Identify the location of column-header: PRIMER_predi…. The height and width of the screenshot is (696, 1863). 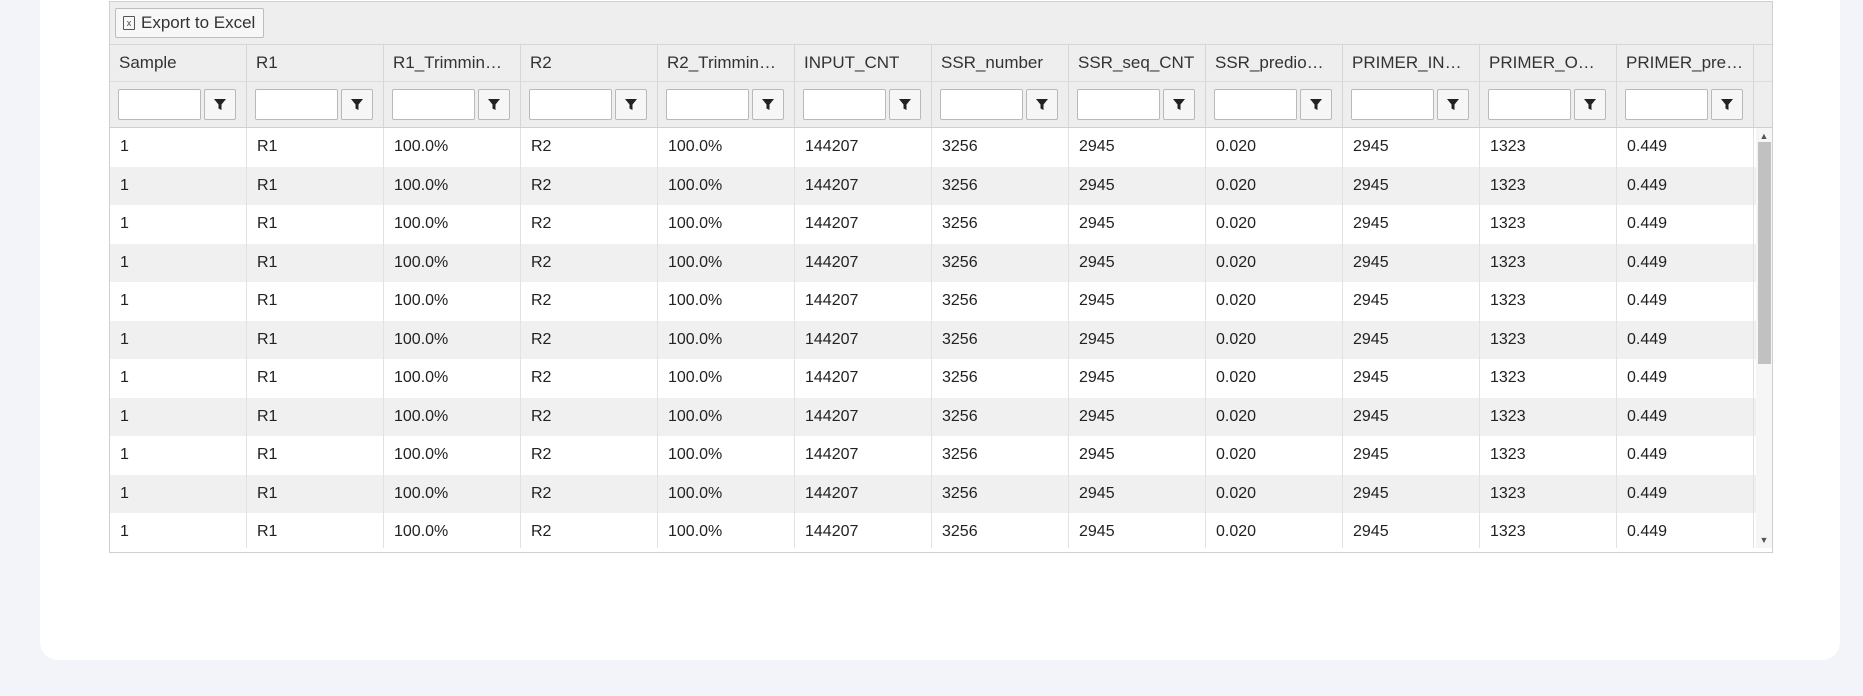
(1685, 63).